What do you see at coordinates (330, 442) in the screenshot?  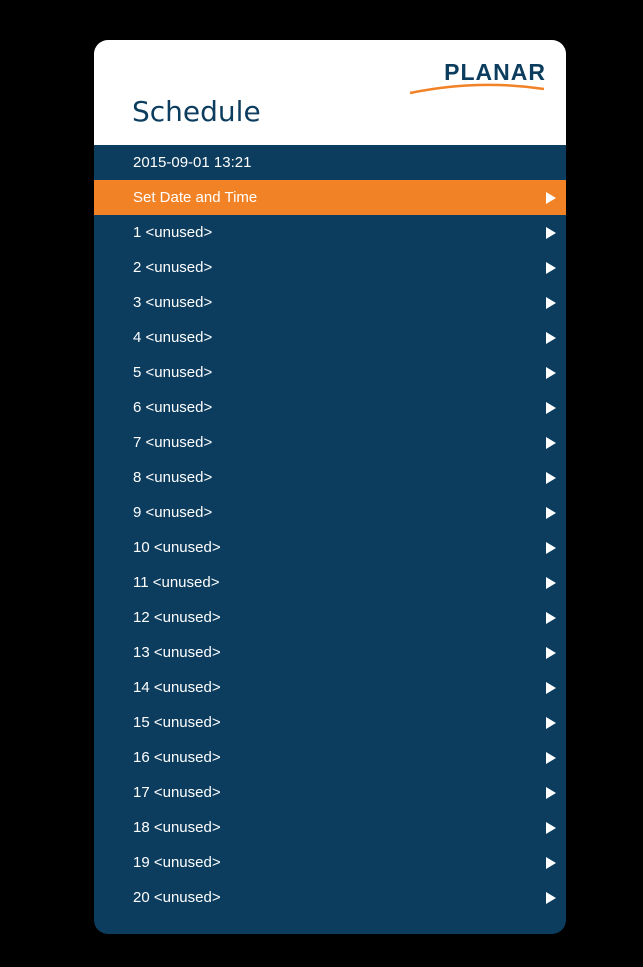 I see `menu-item-schedule-7: 7 <unused>` at bounding box center [330, 442].